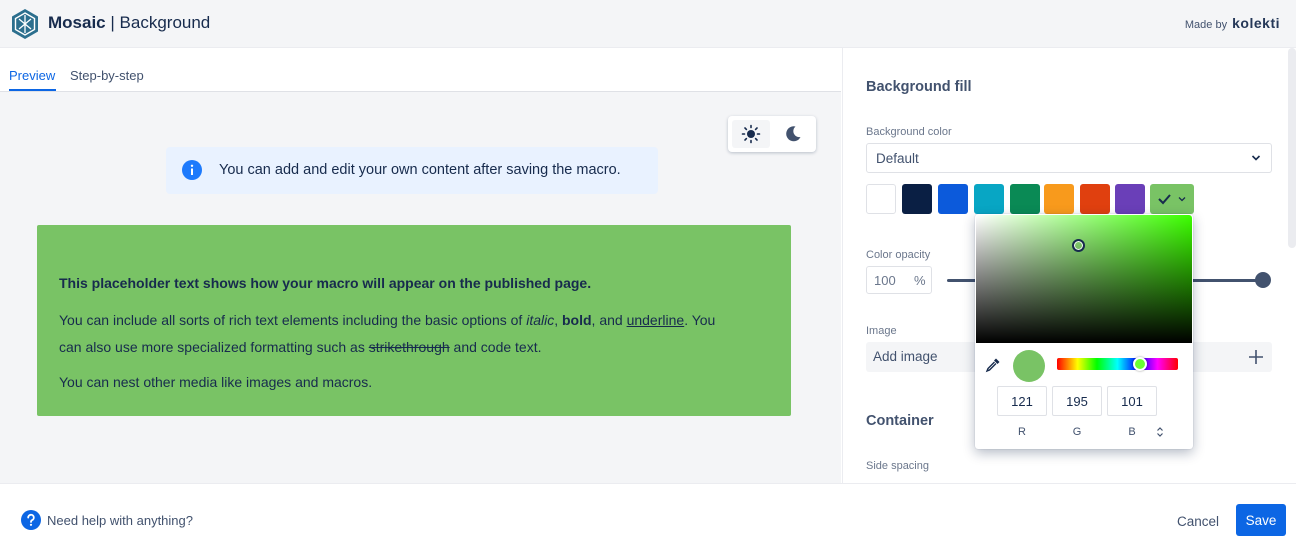 Image resolution: width=1296 pixels, height=546 pixels. I want to click on moon-icon, so click(793, 134).